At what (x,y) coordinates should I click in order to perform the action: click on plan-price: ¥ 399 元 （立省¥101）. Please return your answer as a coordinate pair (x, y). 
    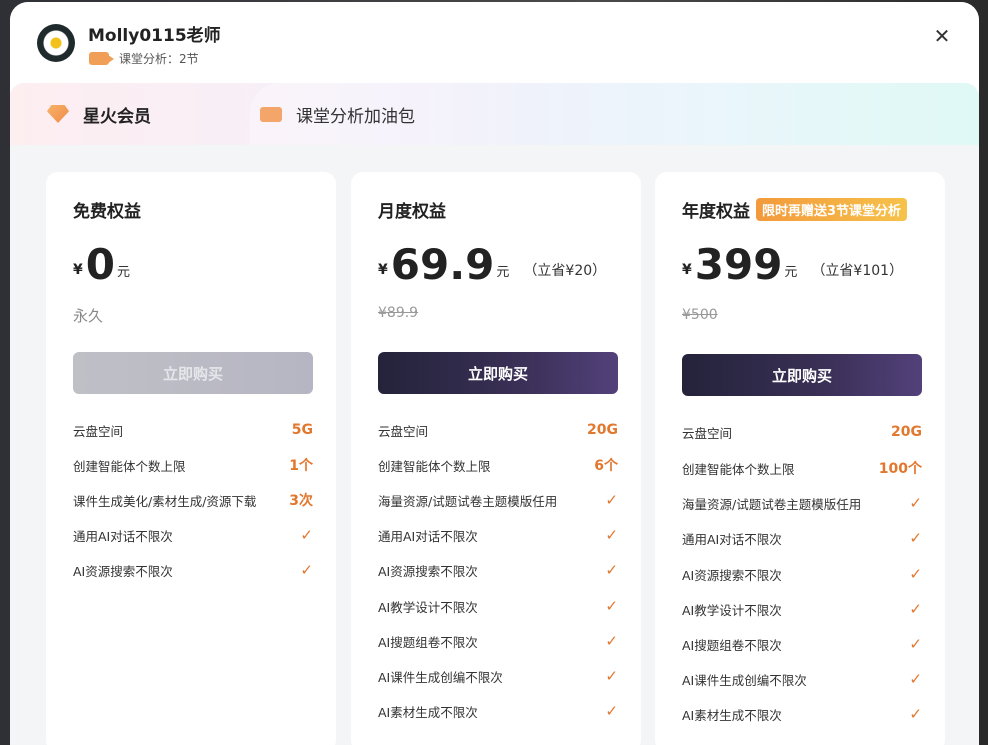
    Looking at the image, I should click on (792, 265).